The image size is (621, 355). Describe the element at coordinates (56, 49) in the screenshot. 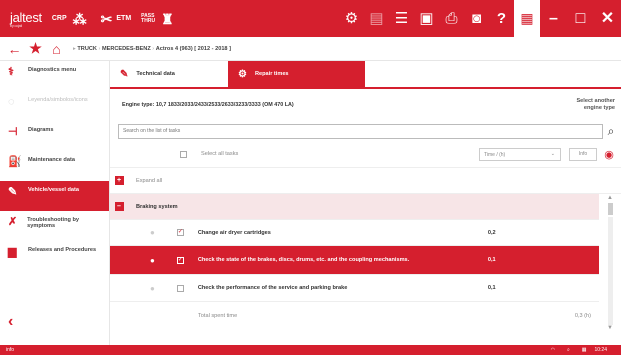

I see `home-icon: ⌂` at that location.